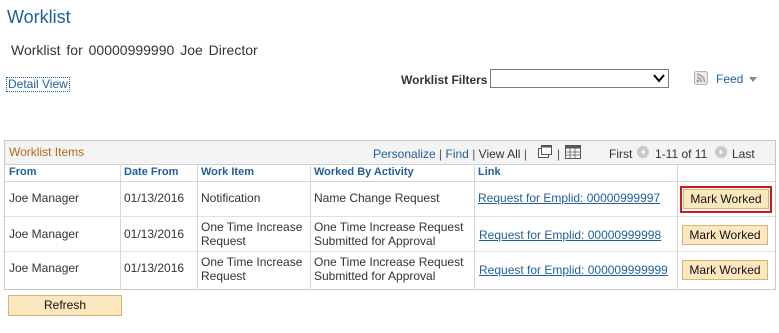 The width and height of the screenshot is (779, 333). Describe the element at coordinates (500, 154) in the screenshot. I see `view-all-link: View All` at that location.